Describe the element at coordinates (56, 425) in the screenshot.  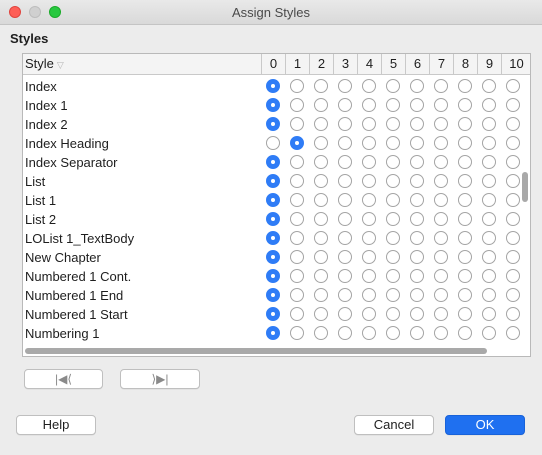
I see `help-button: Help` at that location.